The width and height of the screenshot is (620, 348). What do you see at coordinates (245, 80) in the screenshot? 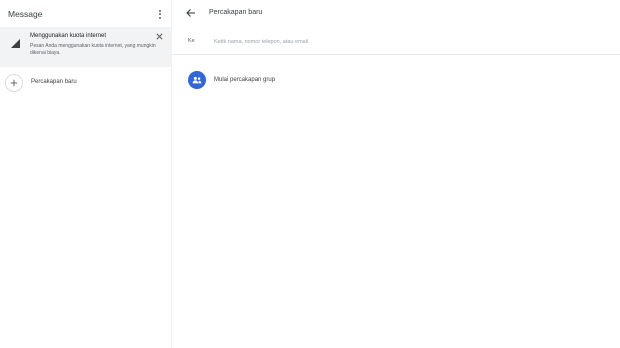
I see `group-conversation-label: Mulai percakapan grup` at bounding box center [245, 80].